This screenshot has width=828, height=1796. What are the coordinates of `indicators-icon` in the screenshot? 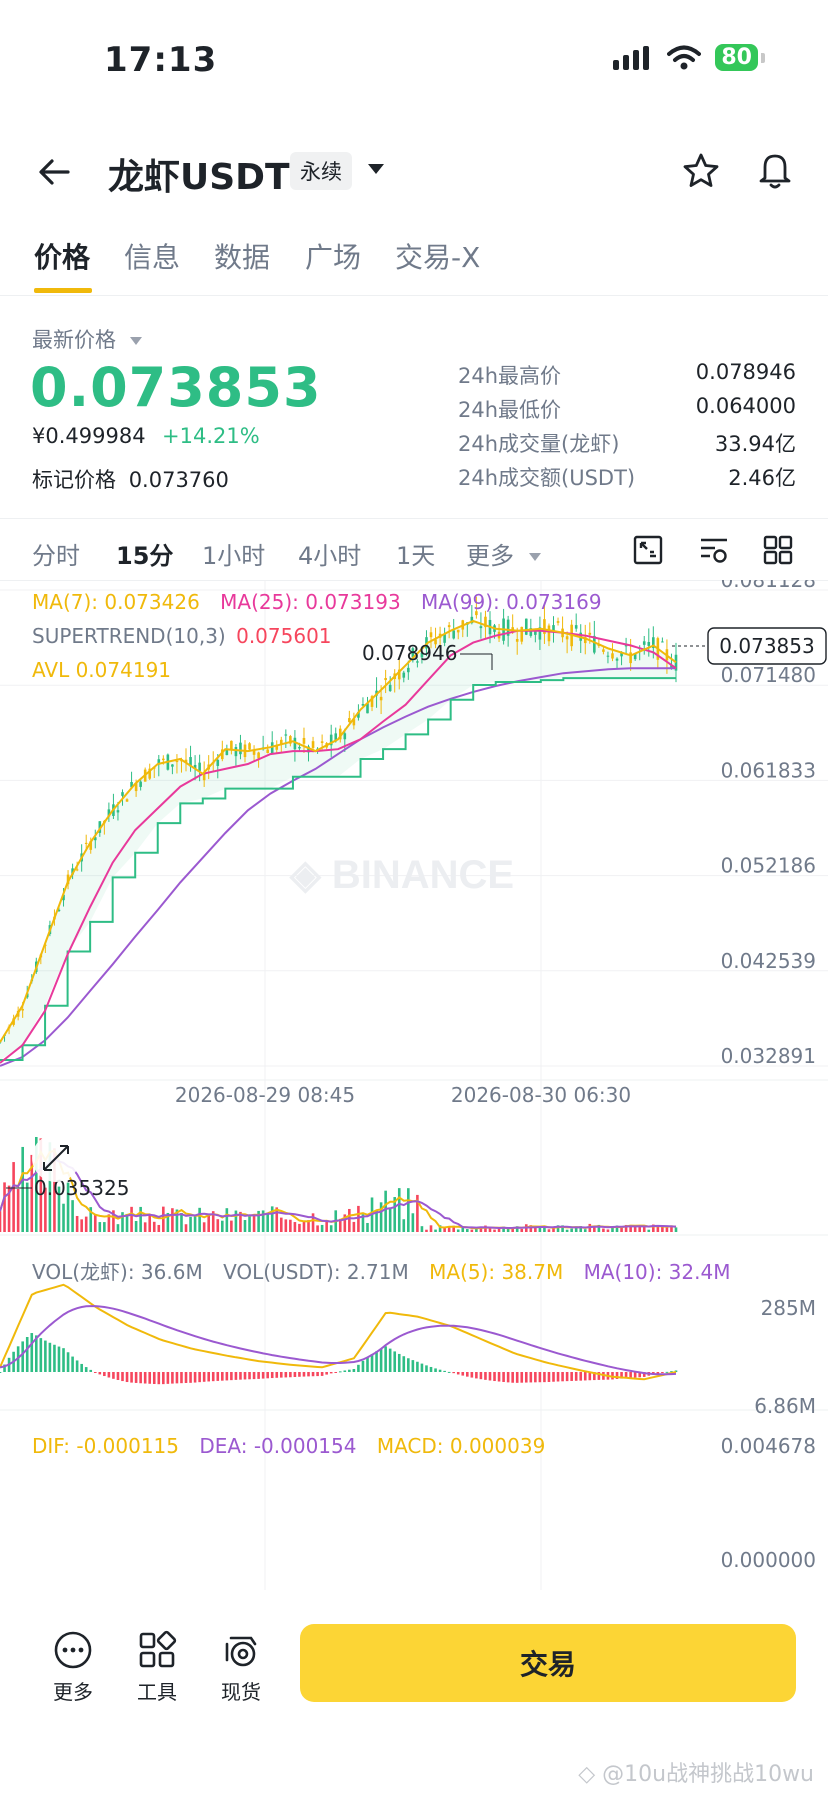 It's located at (714, 550).